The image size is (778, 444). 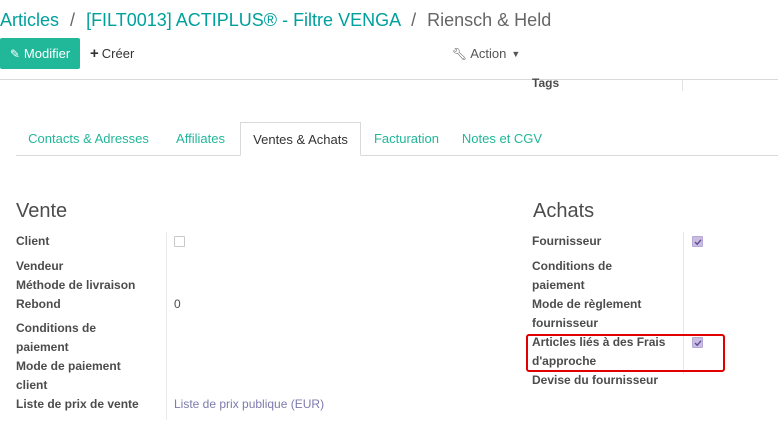 What do you see at coordinates (118, 53) in the screenshot?
I see `create-button-label: Créer` at bounding box center [118, 53].